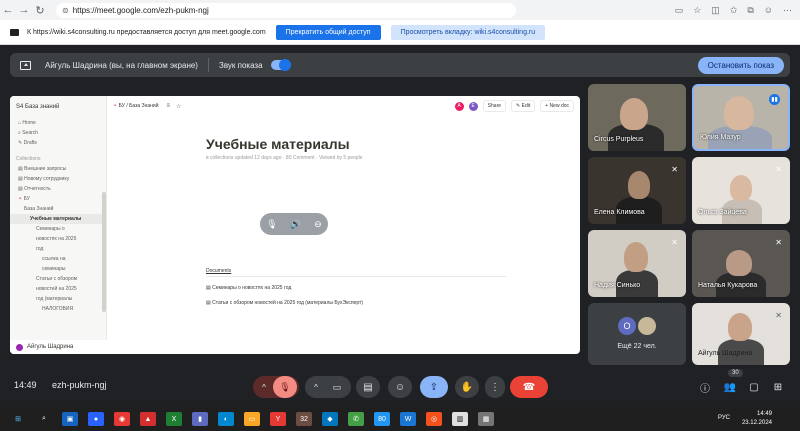 This screenshot has height=431, width=800. Describe the element at coordinates (8, 10) in the screenshot. I see `back-icon: ←` at that location.